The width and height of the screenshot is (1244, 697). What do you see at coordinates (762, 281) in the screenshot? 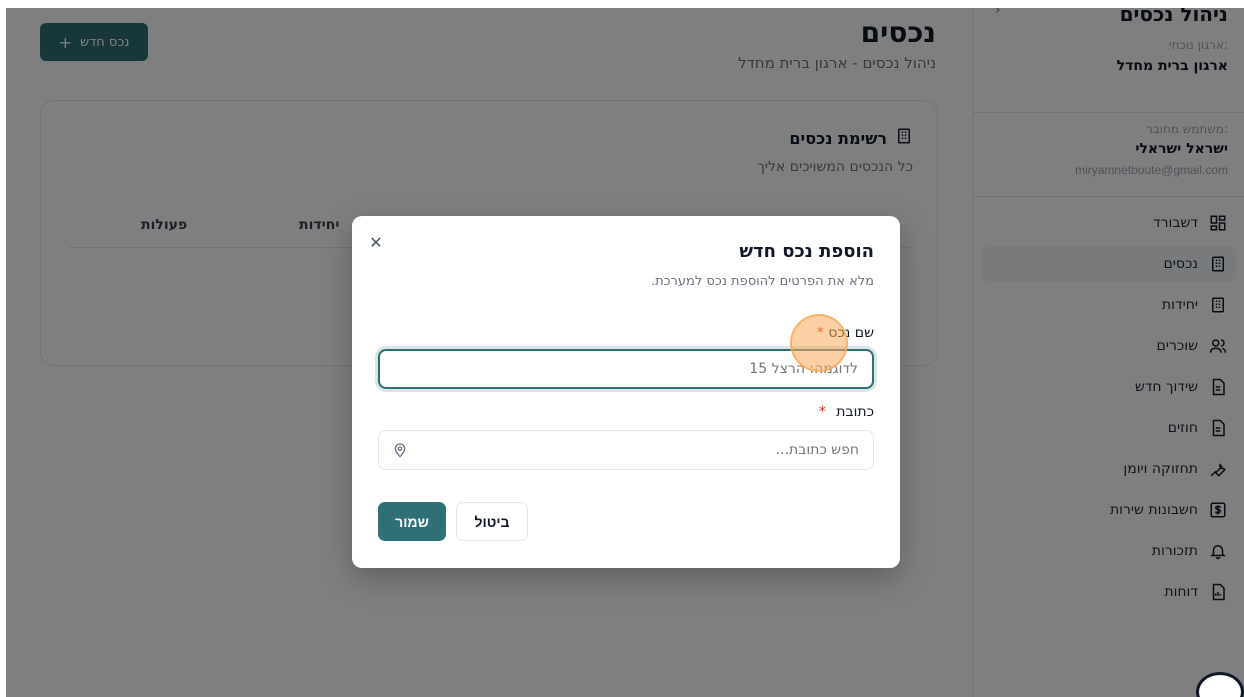
I see `dialog-description: מלא את הפרטים להוספת נכס למערכת.` at bounding box center [762, 281].